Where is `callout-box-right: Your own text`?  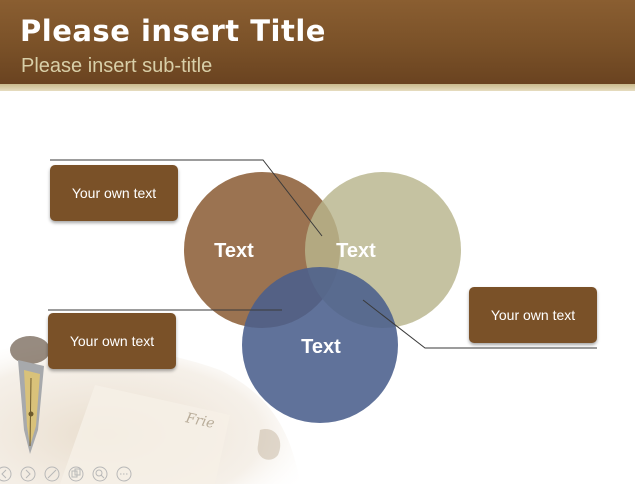 callout-box-right: Your own text is located at coordinates (533, 315).